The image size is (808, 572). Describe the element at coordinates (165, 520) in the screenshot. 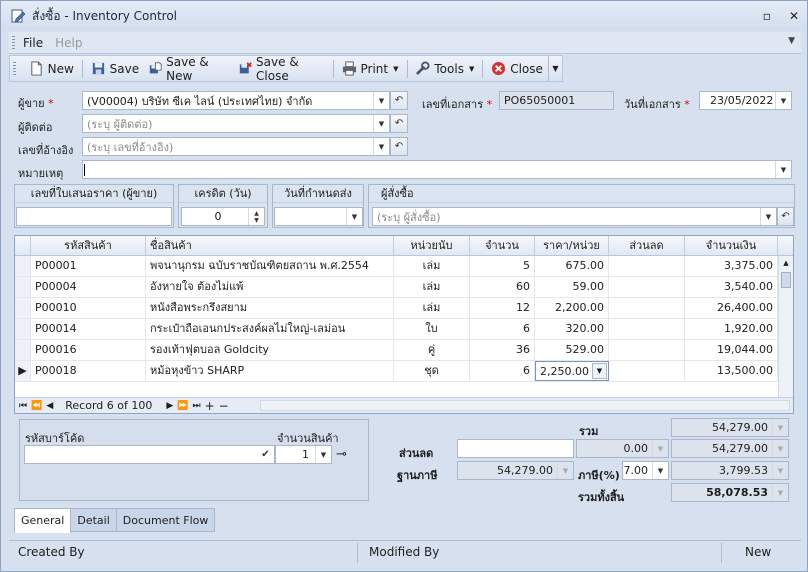

I see `tab-document-flow: Document Flow` at that location.